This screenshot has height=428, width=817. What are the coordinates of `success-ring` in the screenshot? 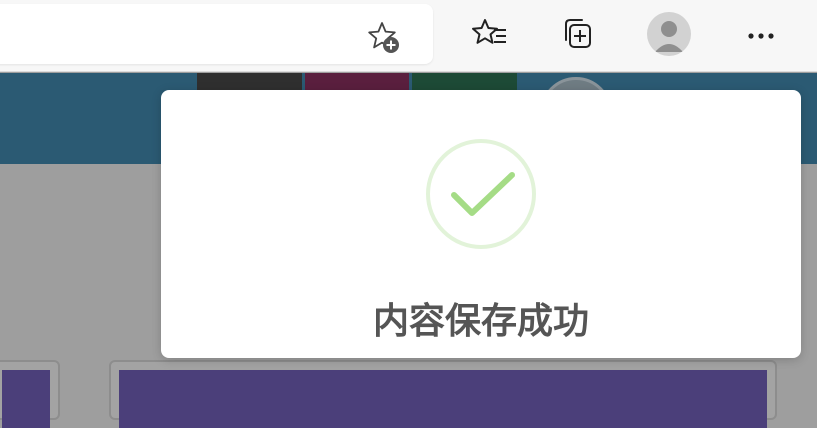 It's located at (481, 194).